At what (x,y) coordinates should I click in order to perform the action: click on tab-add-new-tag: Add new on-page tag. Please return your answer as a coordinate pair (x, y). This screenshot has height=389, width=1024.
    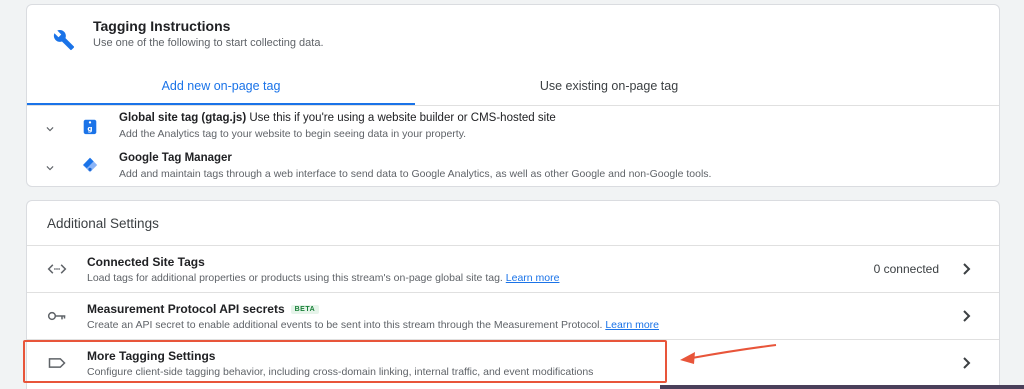
    Looking at the image, I should click on (221, 86).